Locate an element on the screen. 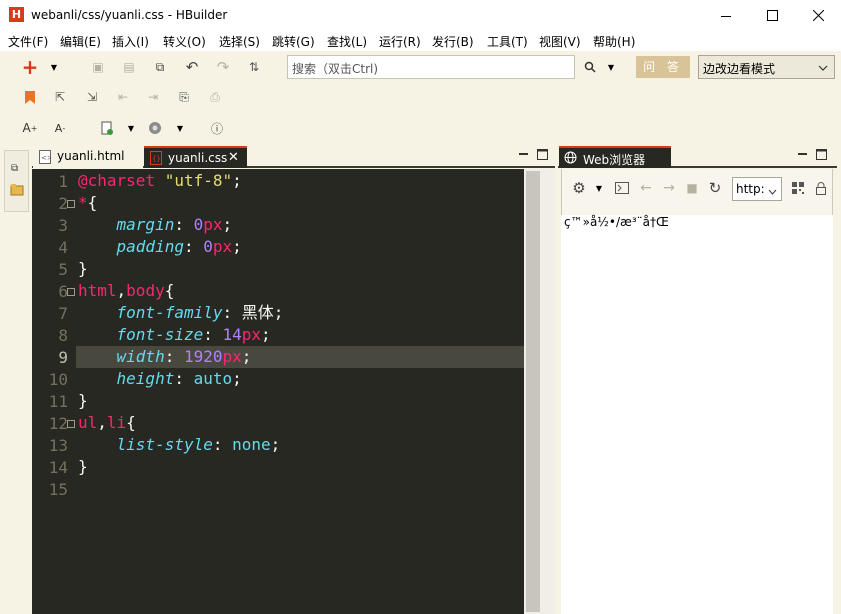 This screenshot has height=614, width=841. line-number: 12 is located at coordinates (58, 423).